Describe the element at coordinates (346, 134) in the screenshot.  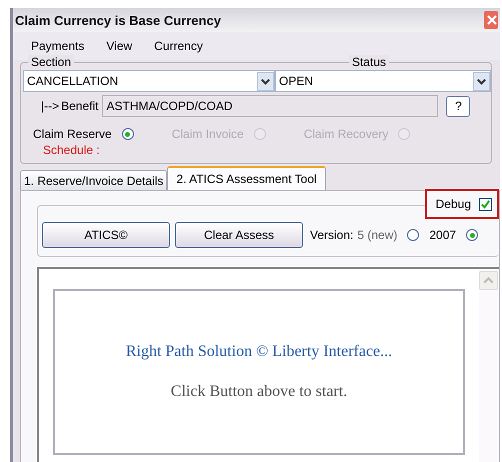
I see `radio-label: Claim Recovery` at that location.